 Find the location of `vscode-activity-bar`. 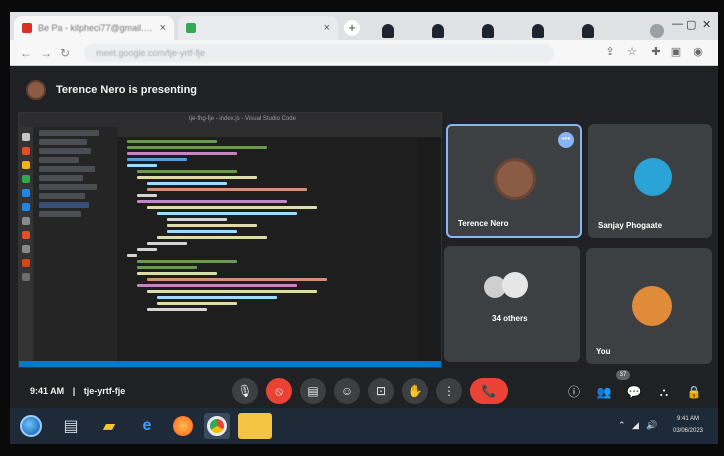

vscode-activity-bar is located at coordinates (26, 247).